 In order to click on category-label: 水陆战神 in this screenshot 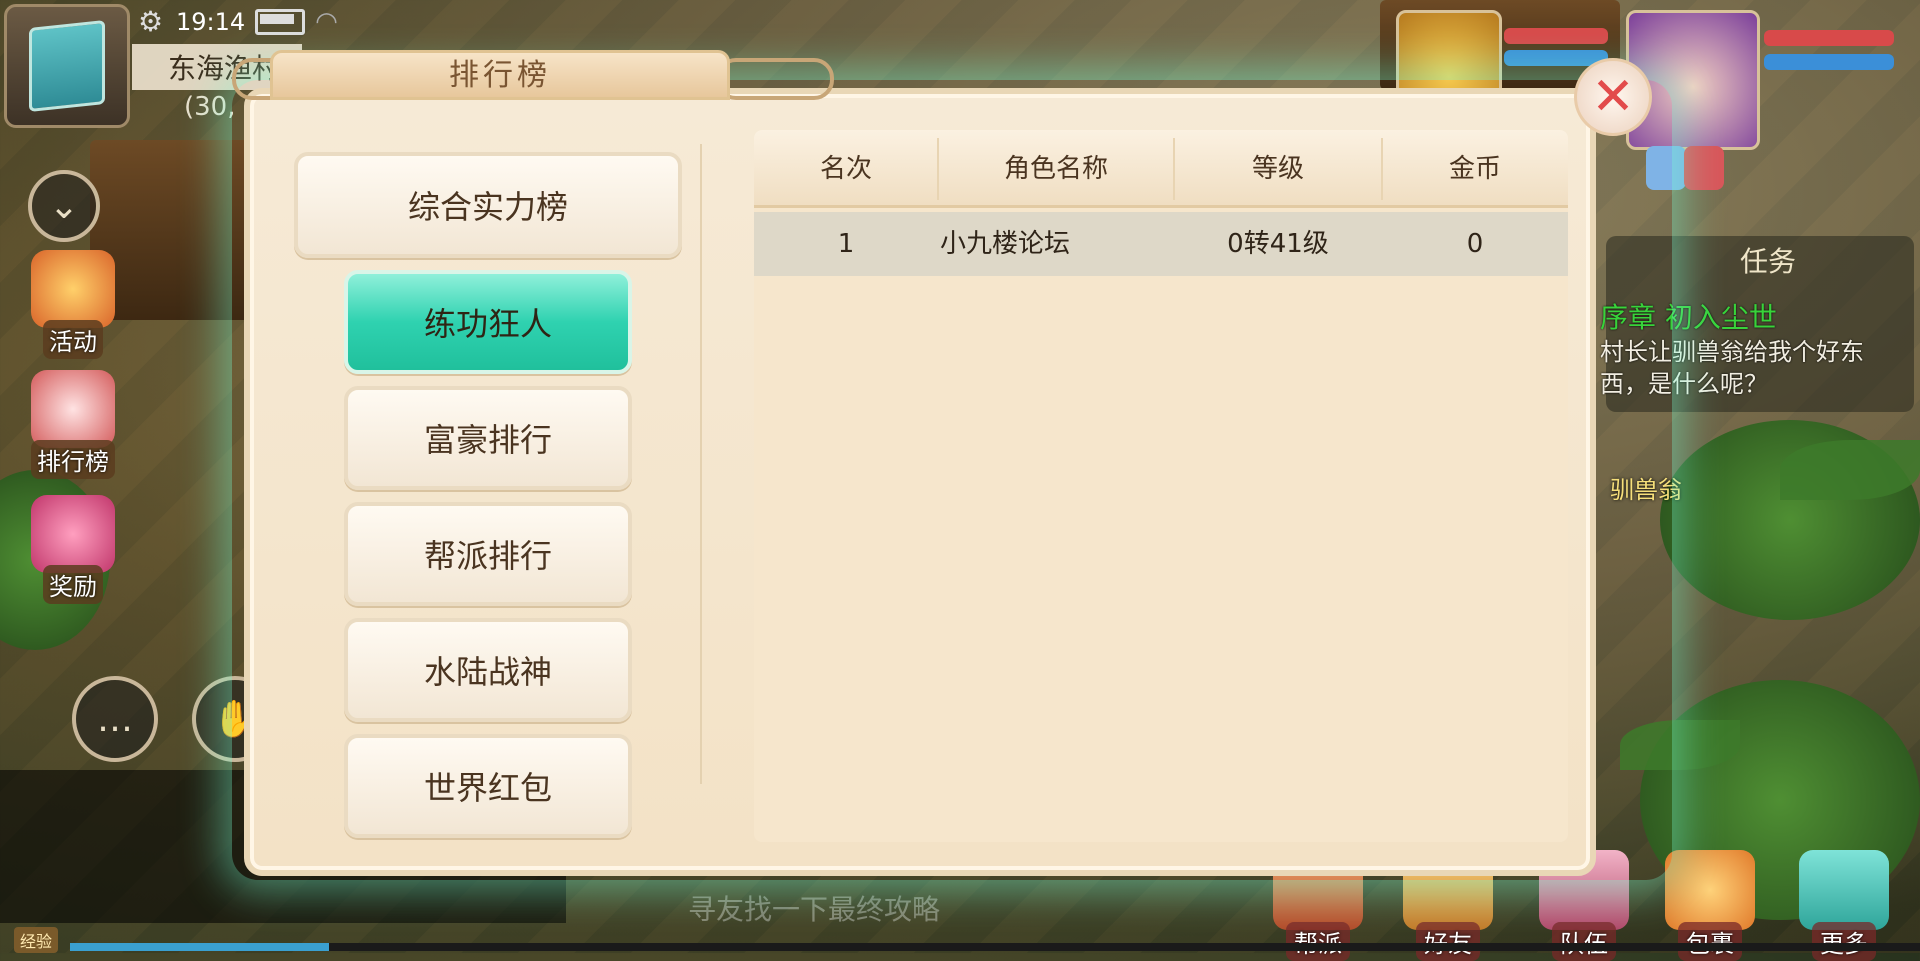, I will do `click(487, 672)`.